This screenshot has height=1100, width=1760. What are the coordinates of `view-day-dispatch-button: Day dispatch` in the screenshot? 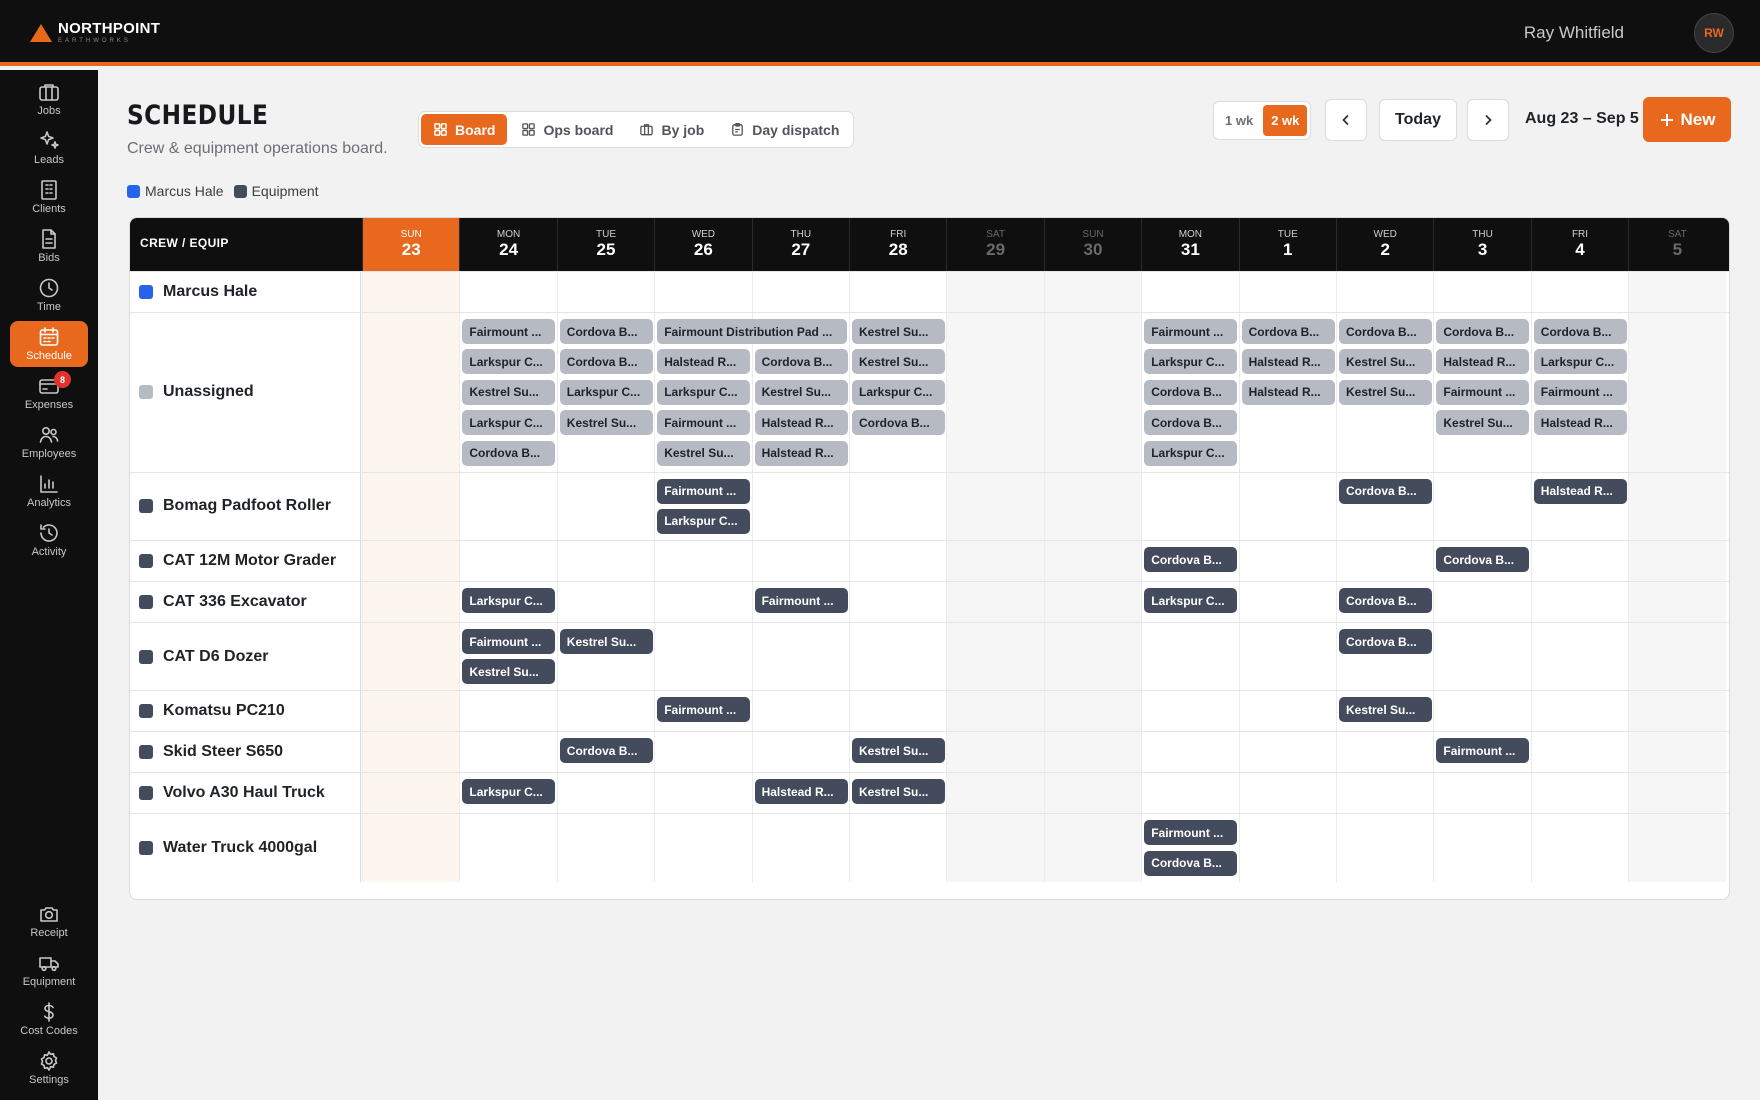 It's located at (784, 129).